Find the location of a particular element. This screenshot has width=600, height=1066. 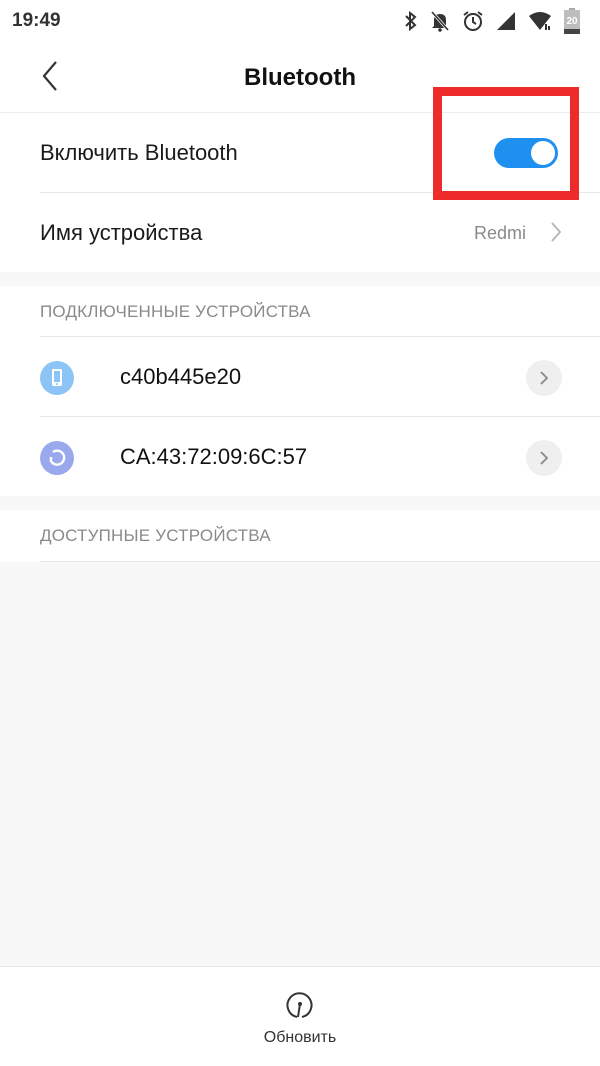

device-name-value: Redmi is located at coordinates (499, 233).